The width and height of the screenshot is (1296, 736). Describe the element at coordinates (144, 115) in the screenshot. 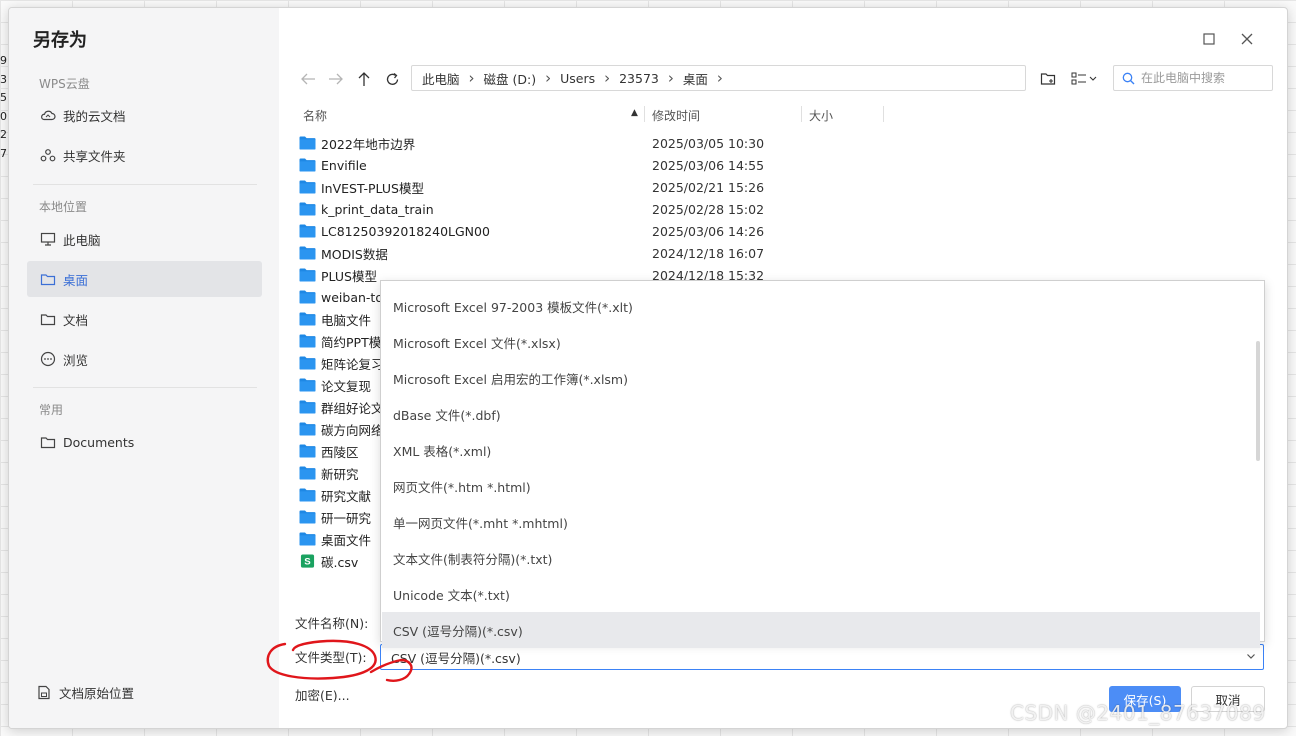

I see `sidebar-item-cloud-docs: 我的云文档` at that location.